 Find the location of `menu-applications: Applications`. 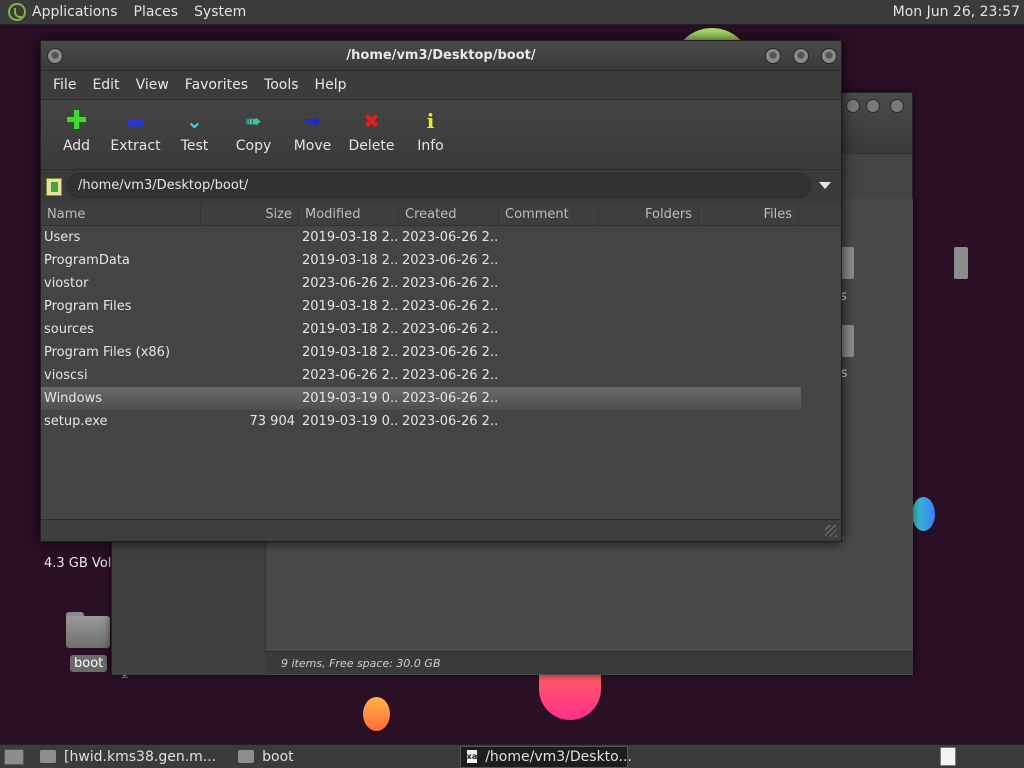

menu-applications: Applications is located at coordinates (75, 12).